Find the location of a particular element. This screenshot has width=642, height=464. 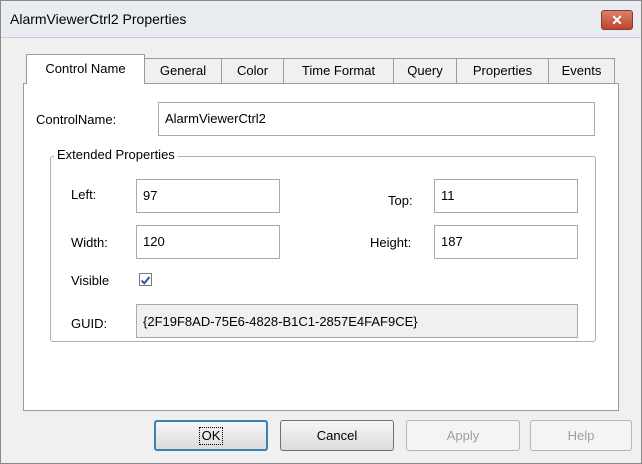

width-label: Width: is located at coordinates (89, 242).